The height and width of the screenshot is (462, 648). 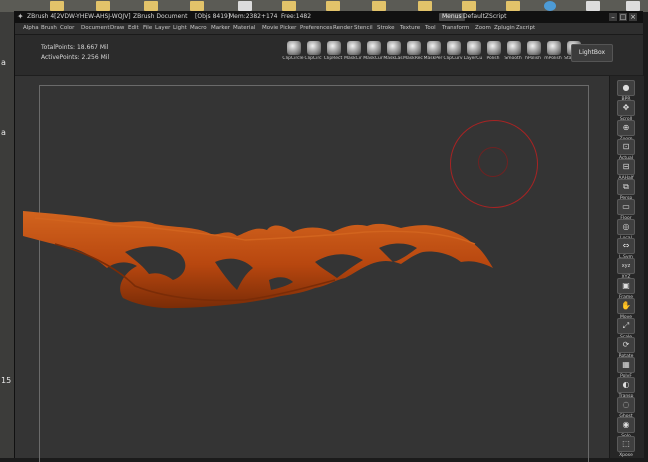 I want to click on tray-button-rotate: ⟳Rotate, so click(x=626, y=348).